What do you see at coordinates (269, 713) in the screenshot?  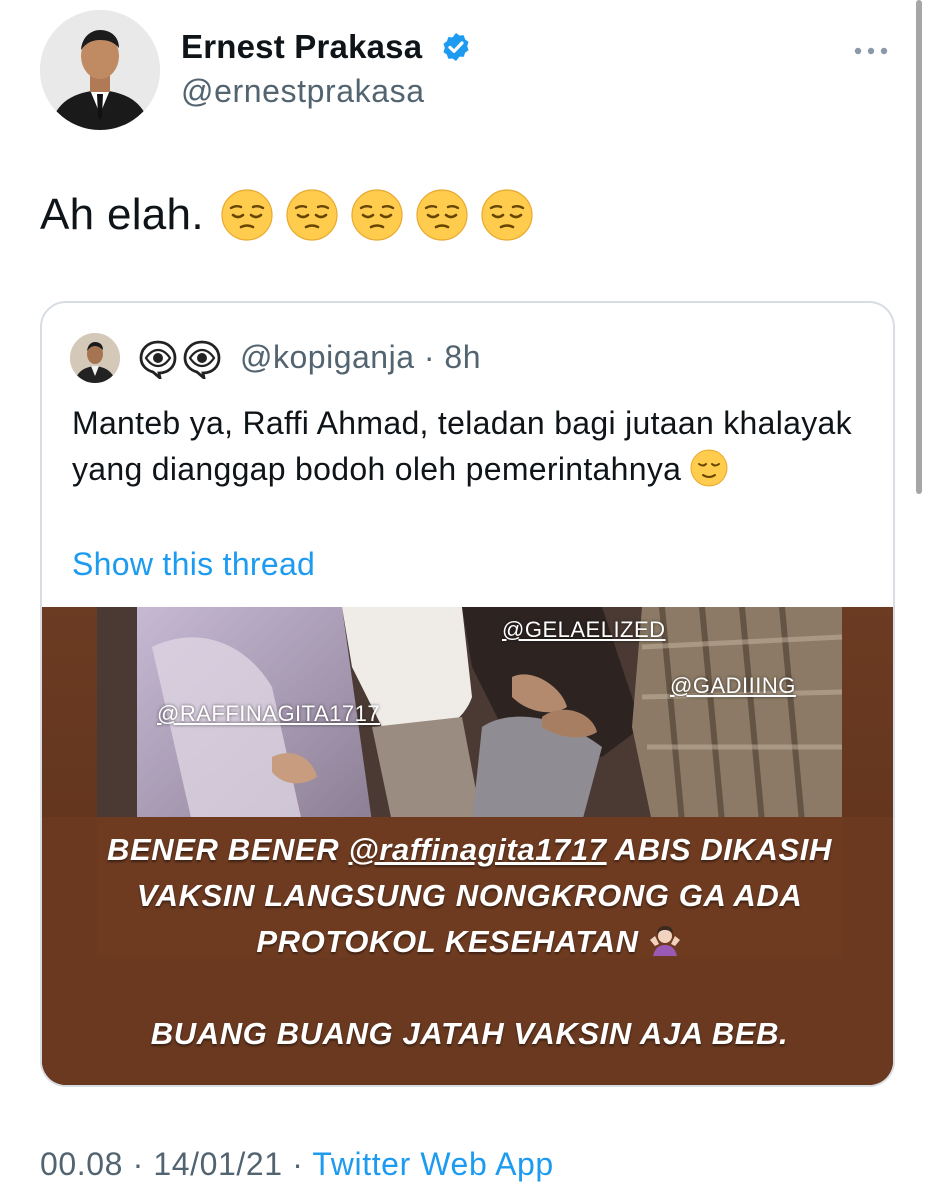 I see `tag-raffinagita: @RAFFINAGITA1717` at bounding box center [269, 713].